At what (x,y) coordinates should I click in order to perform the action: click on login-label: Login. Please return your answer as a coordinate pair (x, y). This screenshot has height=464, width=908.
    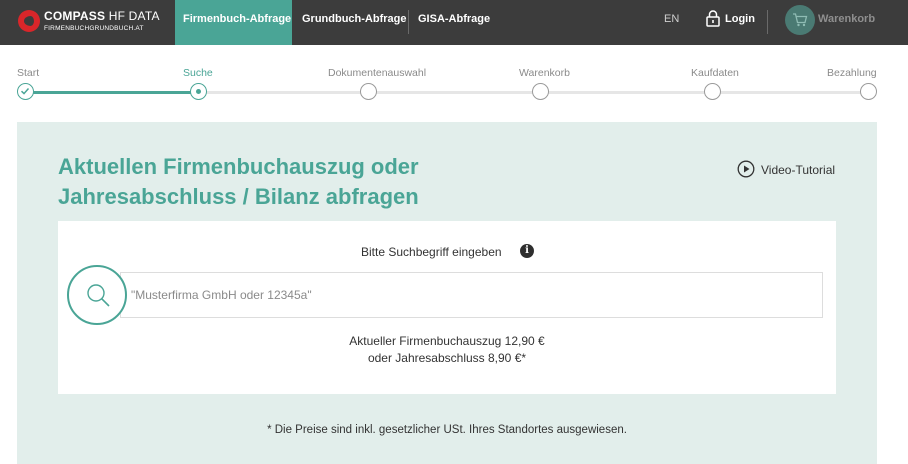
    Looking at the image, I should click on (740, 19).